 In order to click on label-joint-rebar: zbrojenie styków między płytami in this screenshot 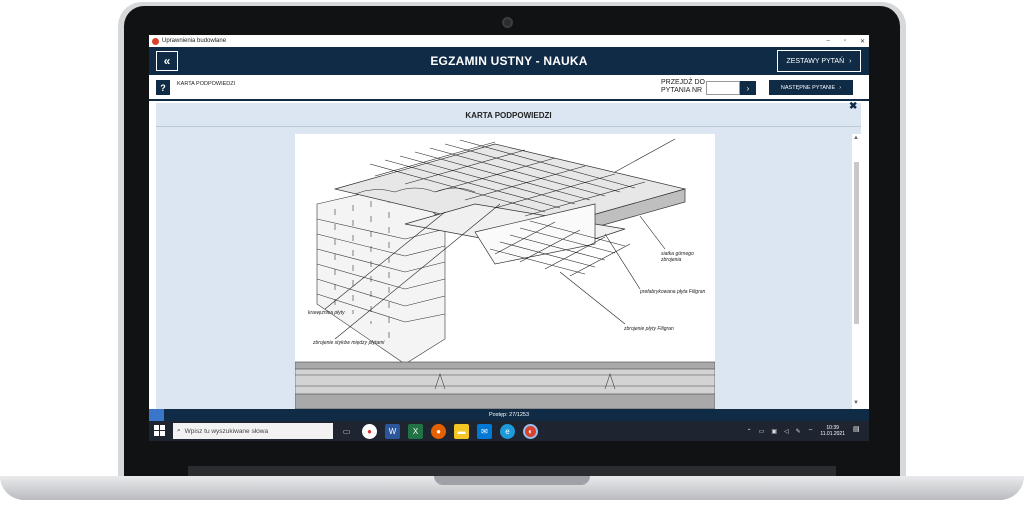, I will do `click(349, 343)`.